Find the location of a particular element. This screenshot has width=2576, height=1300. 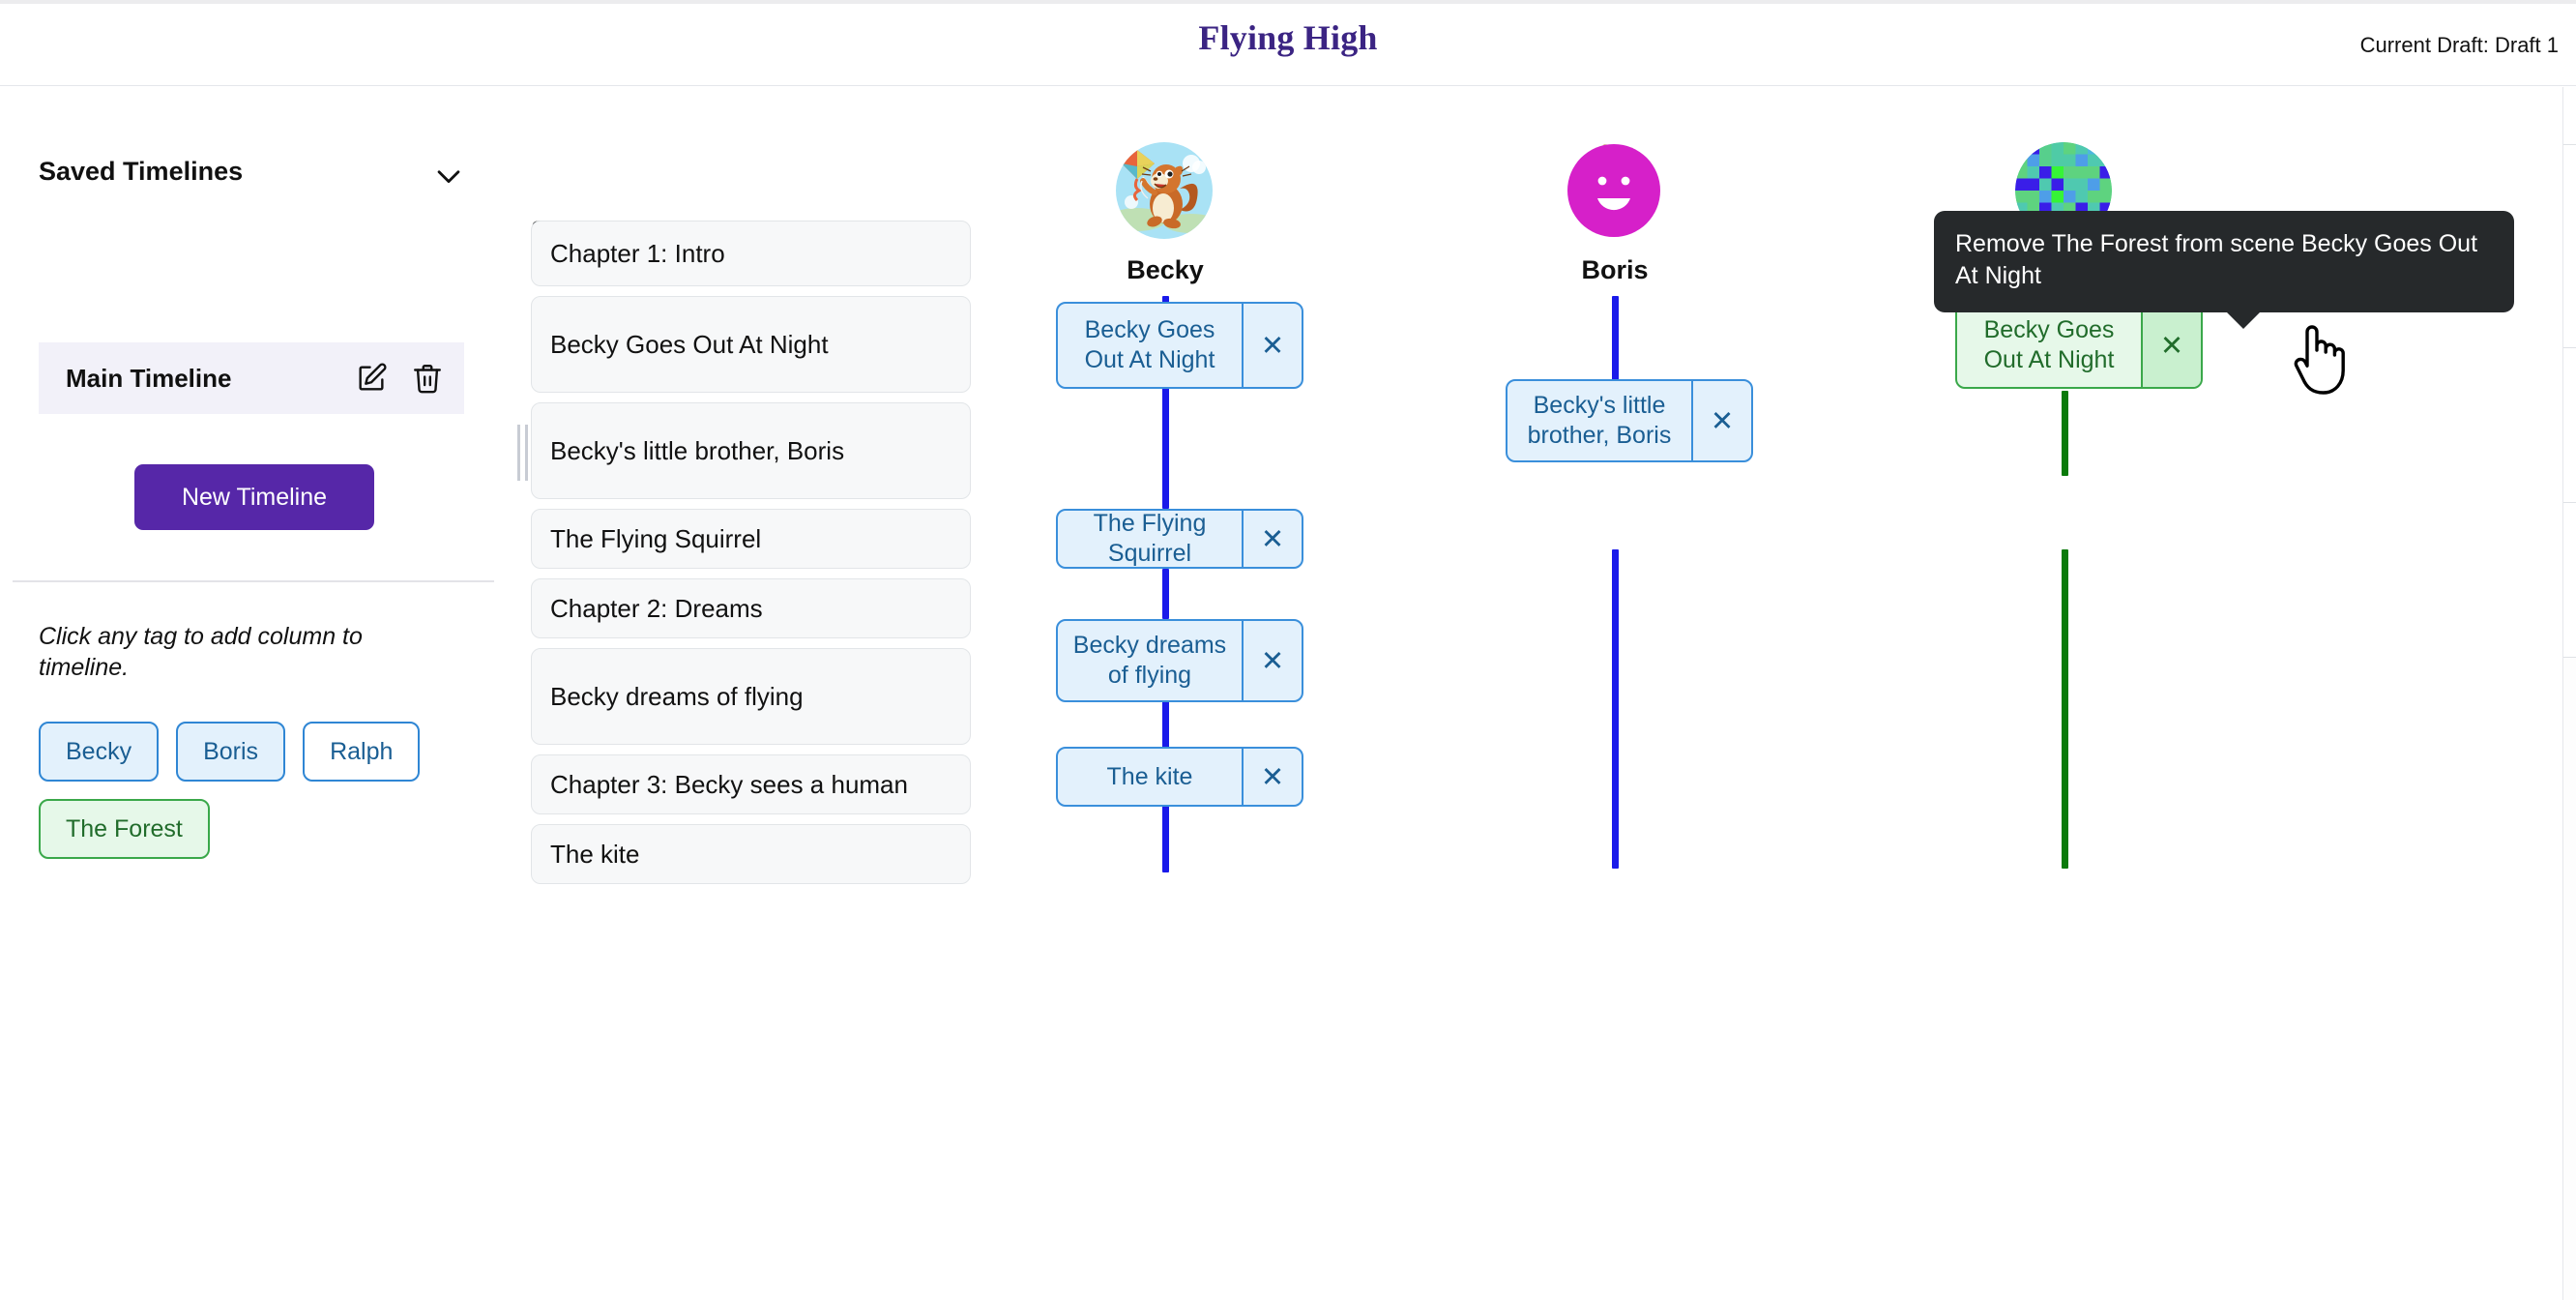

scene-cell: Becky dreams of flying is located at coordinates (751, 696).